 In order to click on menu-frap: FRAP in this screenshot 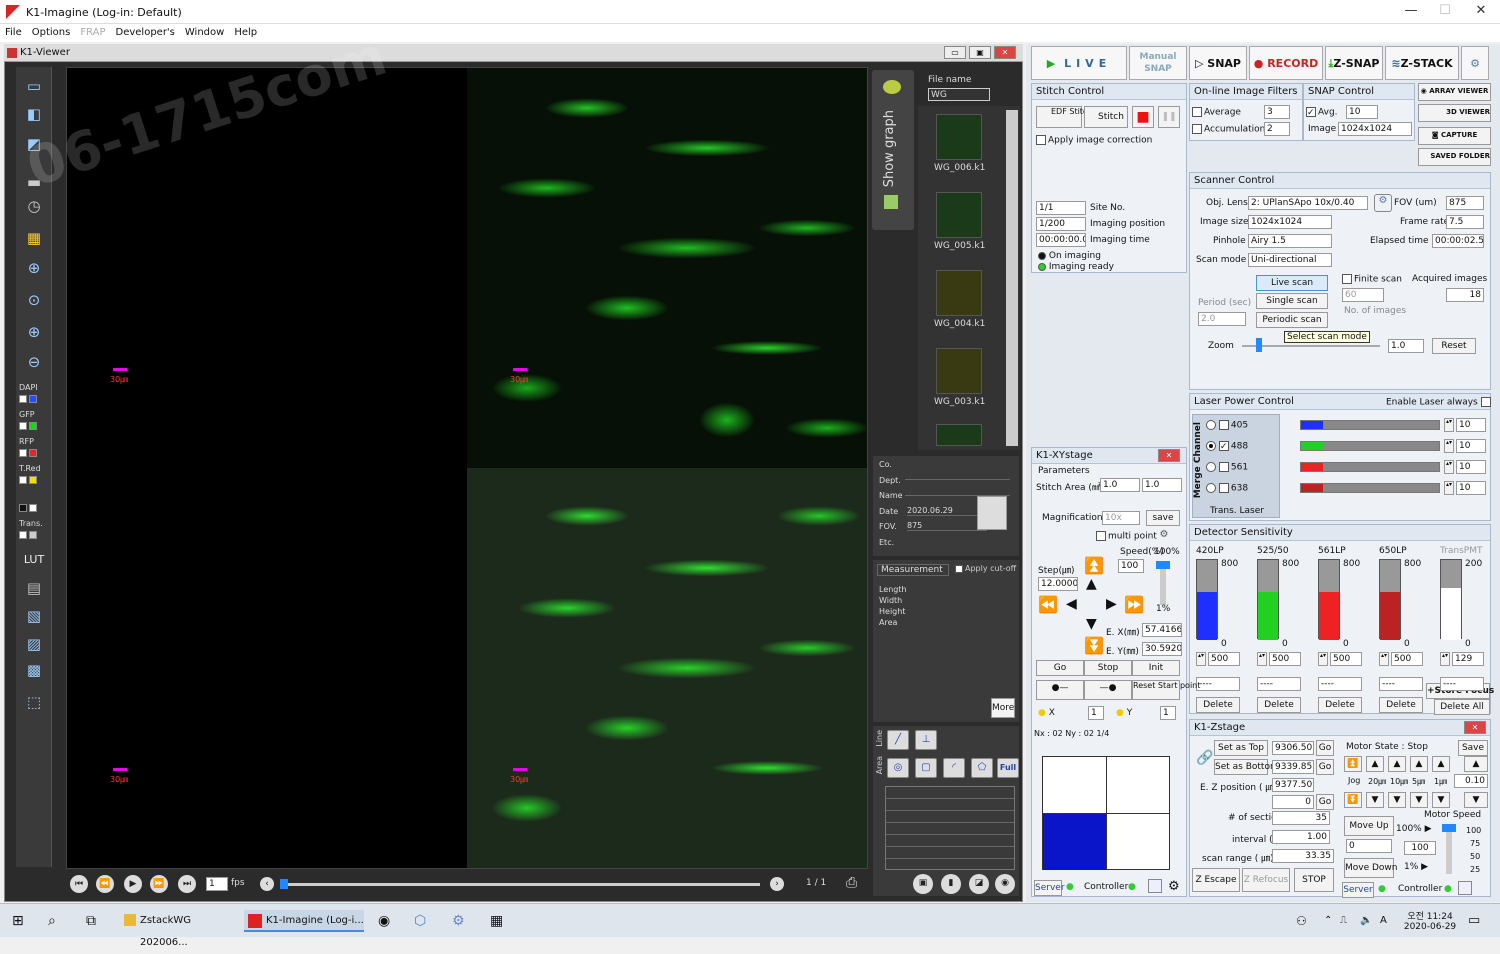, I will do `click(92, 32)`.